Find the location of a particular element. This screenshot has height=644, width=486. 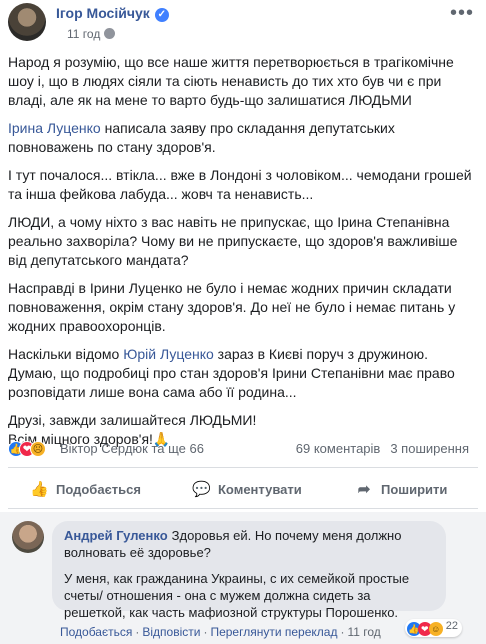

like-button: 👍 Подобається is located at coordinates (85, 490).